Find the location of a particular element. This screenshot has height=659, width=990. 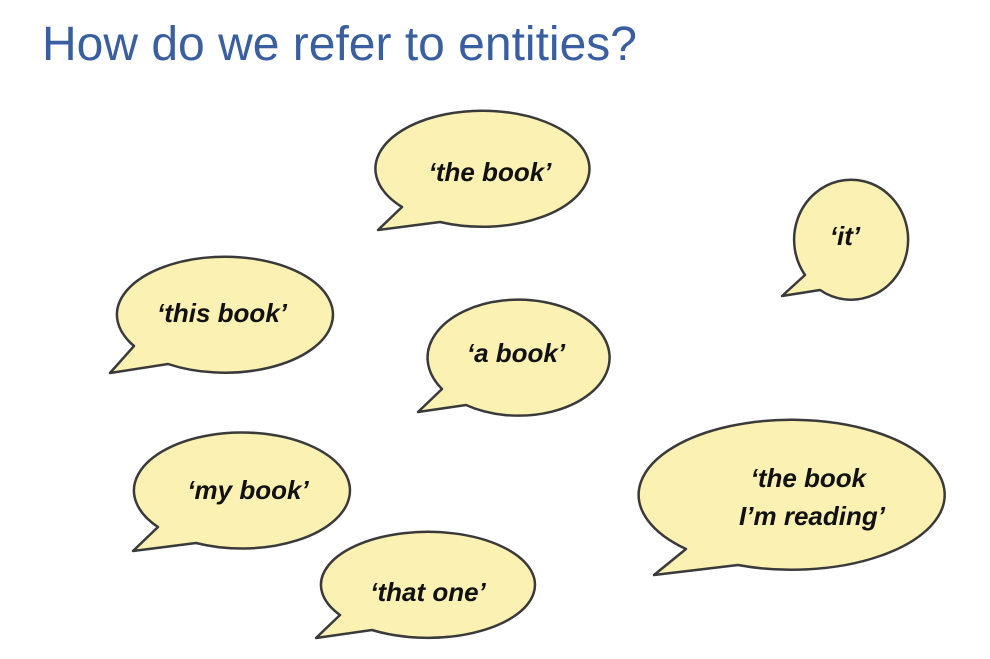

bubble-text-line: ‘the book’ is located at coordinates (491, 172).